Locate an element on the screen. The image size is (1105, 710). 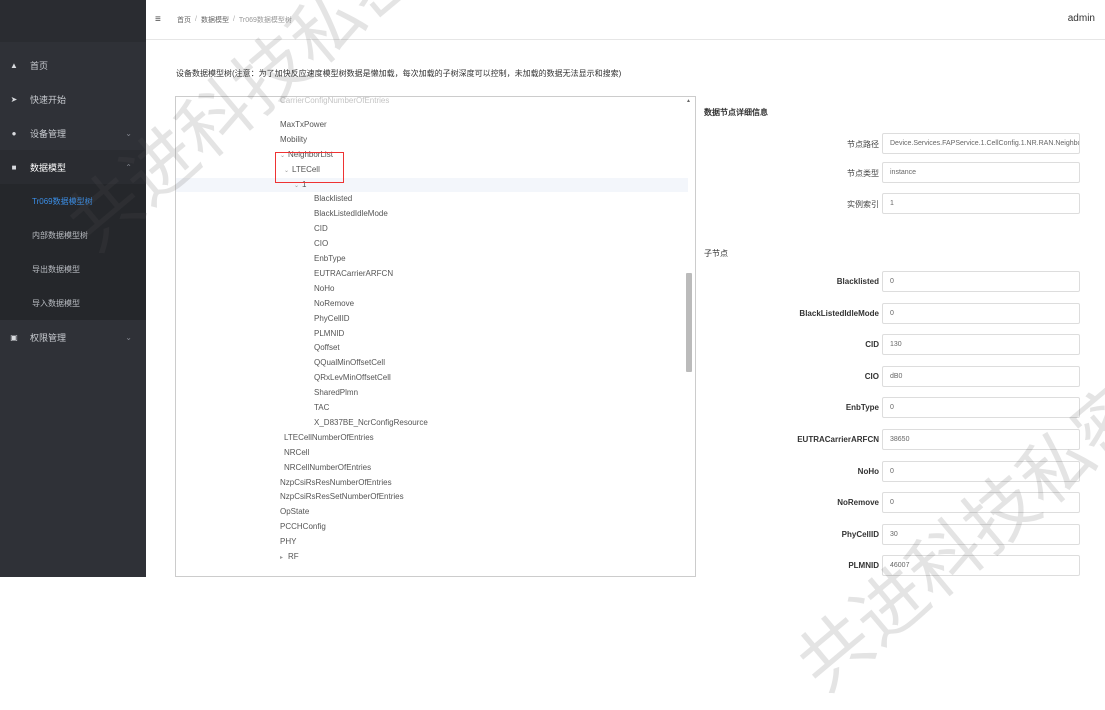
child-field-label: CIO is located at coordinates (871, 376).